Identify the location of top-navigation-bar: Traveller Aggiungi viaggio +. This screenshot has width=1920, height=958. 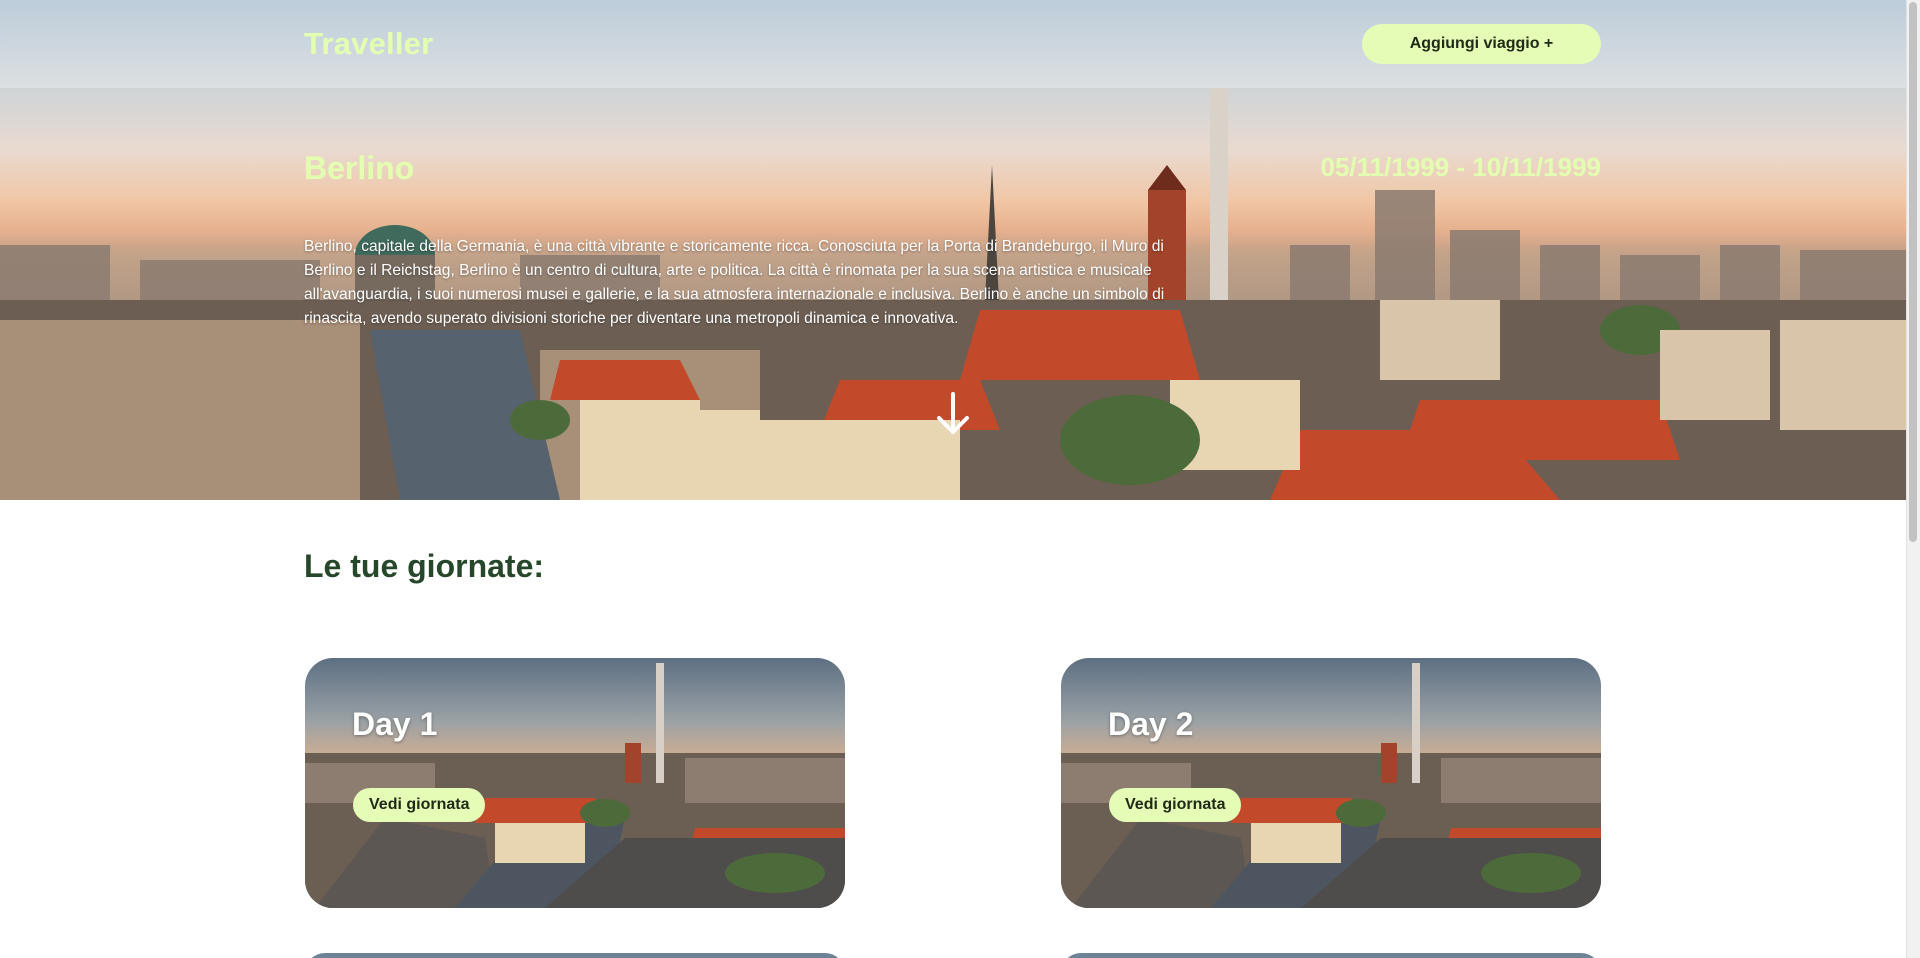
(953, 44).